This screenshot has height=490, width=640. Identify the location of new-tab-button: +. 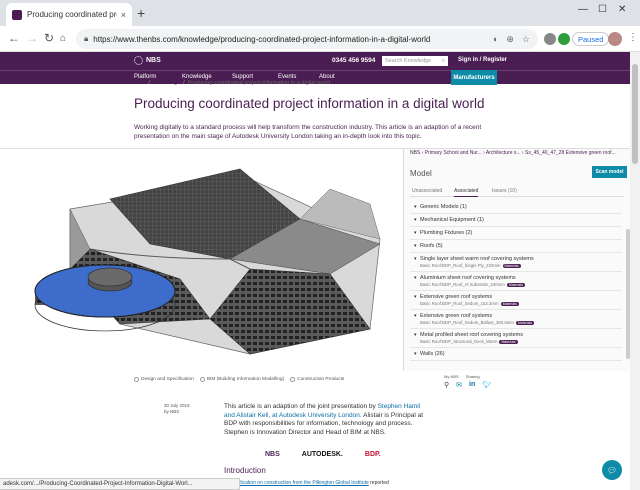
(141, 13).